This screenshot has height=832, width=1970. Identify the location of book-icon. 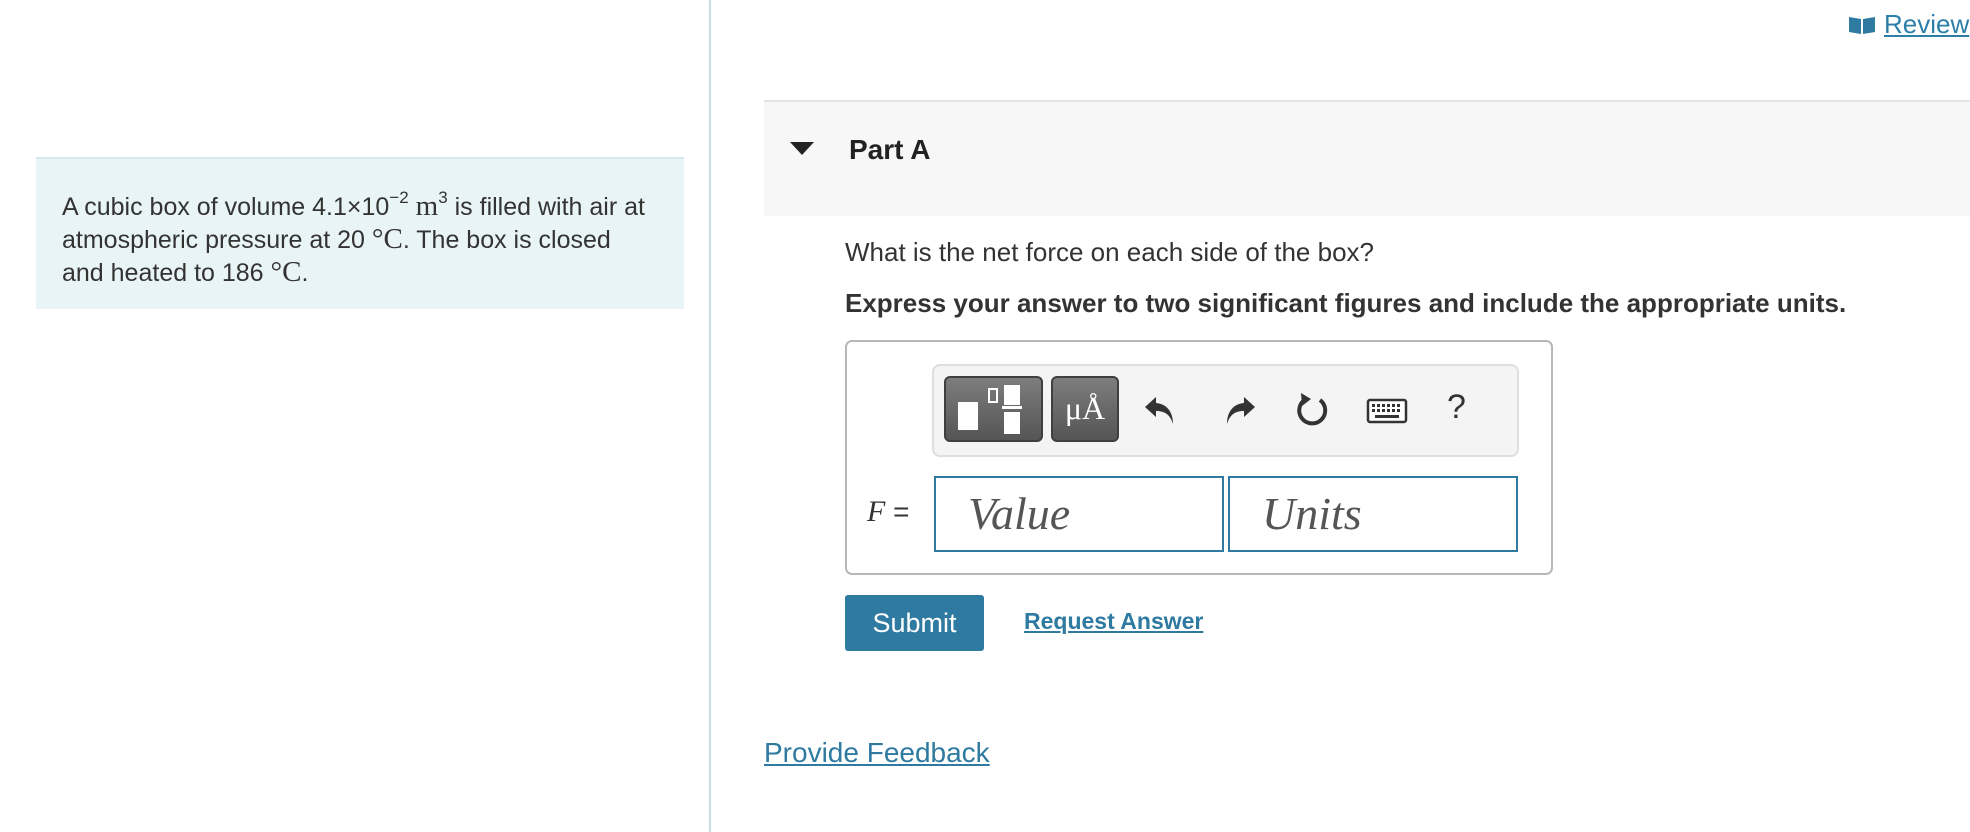
(1862, 25).